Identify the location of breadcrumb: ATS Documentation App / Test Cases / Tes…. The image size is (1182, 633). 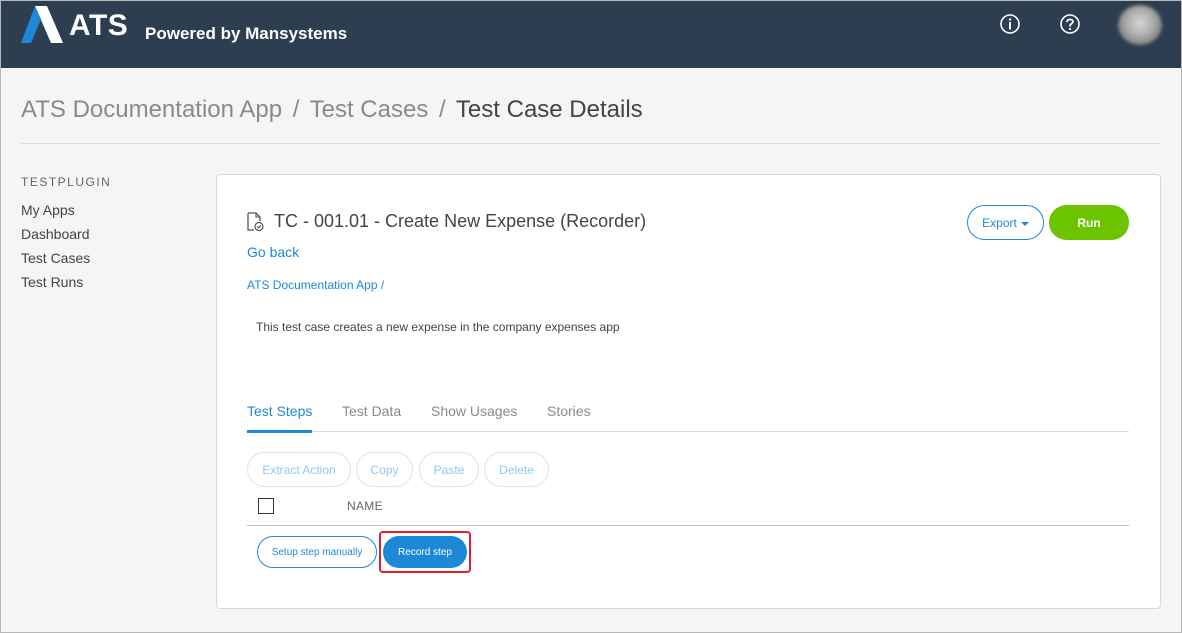
(332, 110).